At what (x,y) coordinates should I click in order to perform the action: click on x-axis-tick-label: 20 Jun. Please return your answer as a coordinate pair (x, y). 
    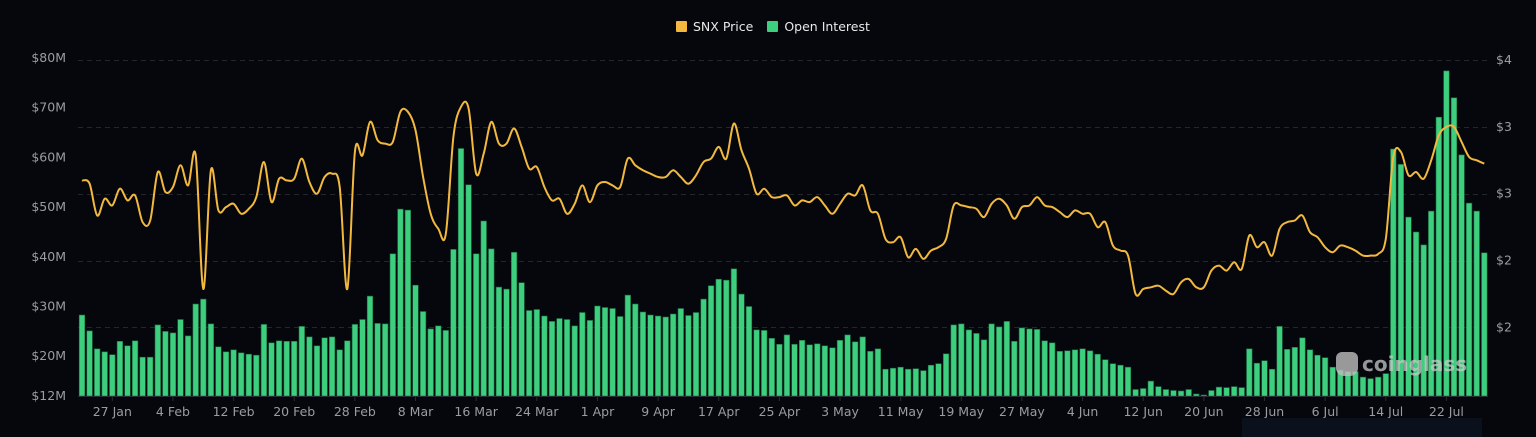
    Looking at the image, I should click on (1203, 411).